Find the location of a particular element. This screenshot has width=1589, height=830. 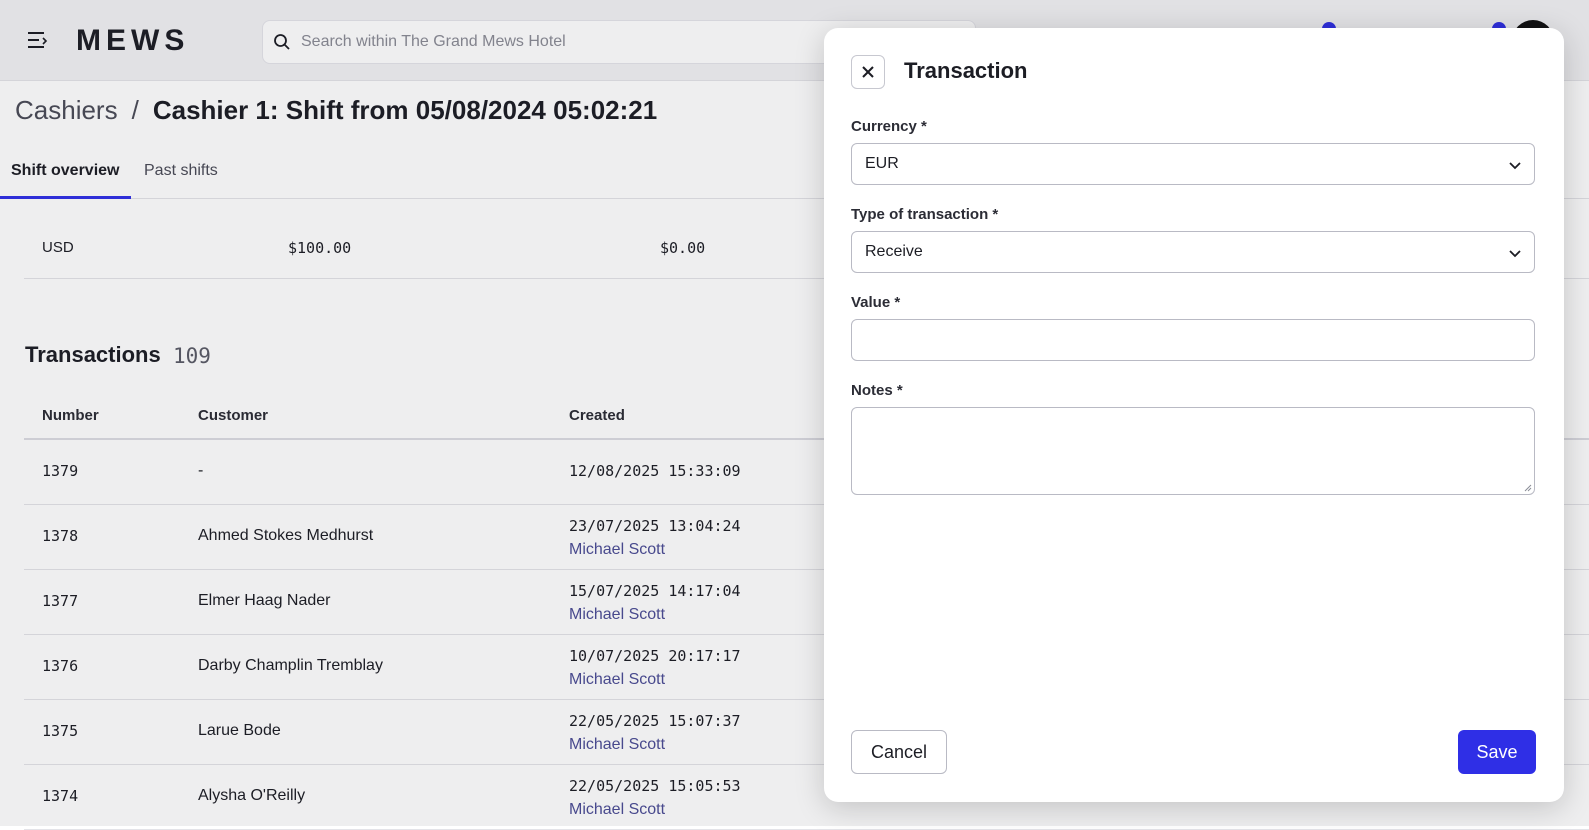

notes-label: Notes * is located at coordinates (877, 390).